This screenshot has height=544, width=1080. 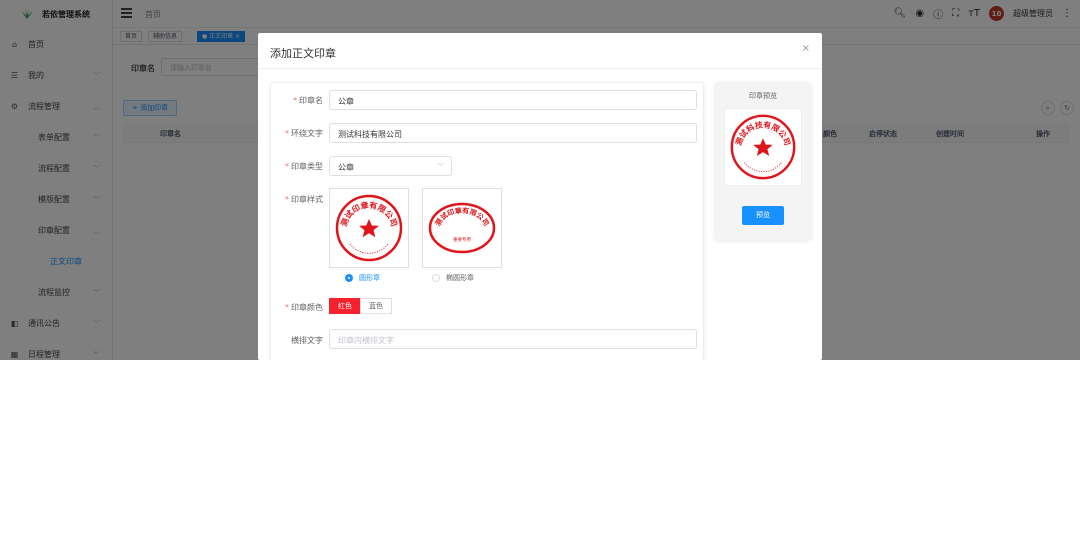 I want to click on preview-title: 印章预览, so click(x=763, y=96).